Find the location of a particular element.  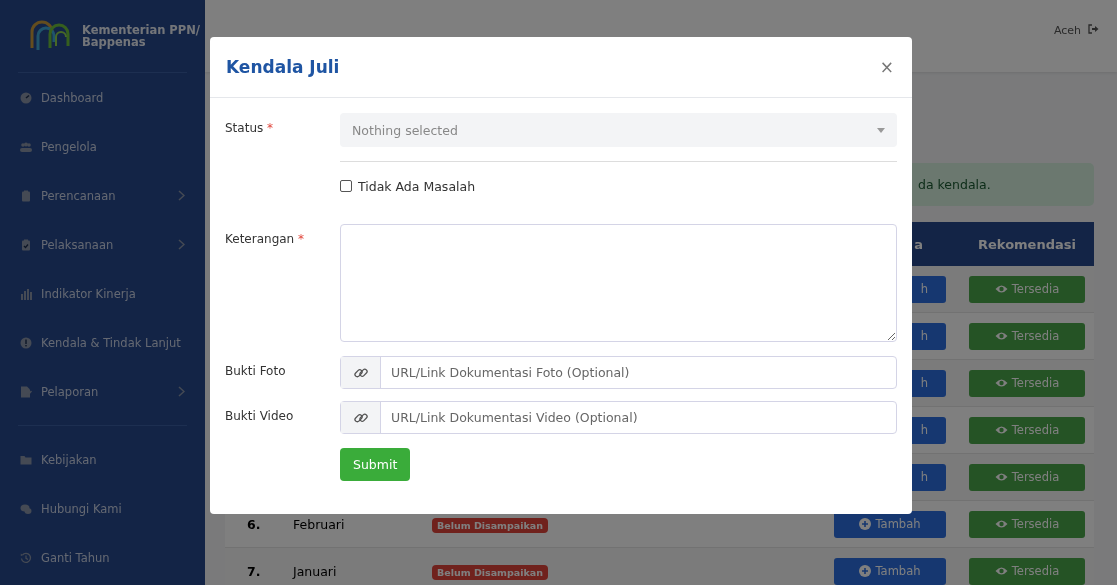

chat-icon is located at coordinates (26, 508).